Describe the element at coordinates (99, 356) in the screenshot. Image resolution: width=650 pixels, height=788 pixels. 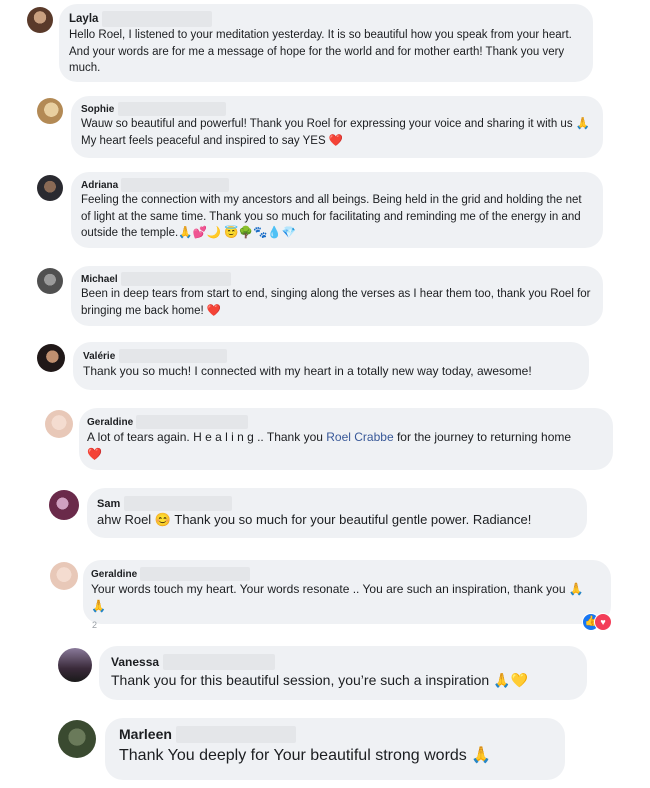
I see `commenter-name: Valérie` at that location.